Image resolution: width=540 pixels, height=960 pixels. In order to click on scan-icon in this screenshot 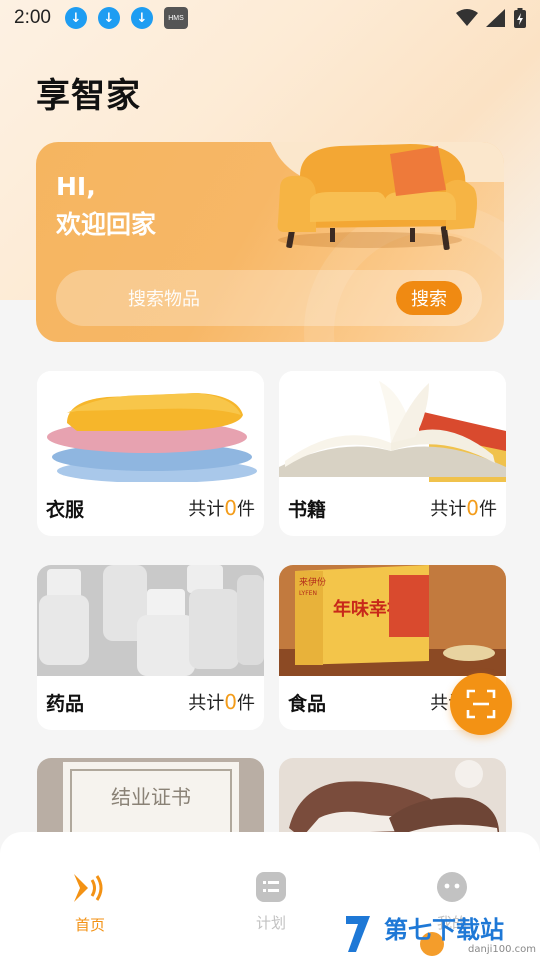, I will do `click(481, 704)`.